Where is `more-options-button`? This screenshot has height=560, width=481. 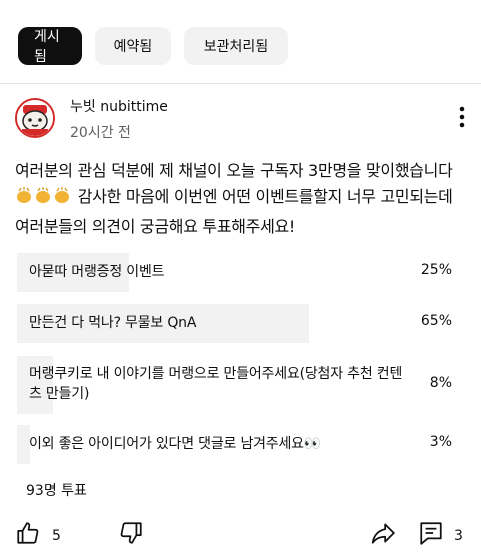
more-options-button is located at coordinates (462, 117).